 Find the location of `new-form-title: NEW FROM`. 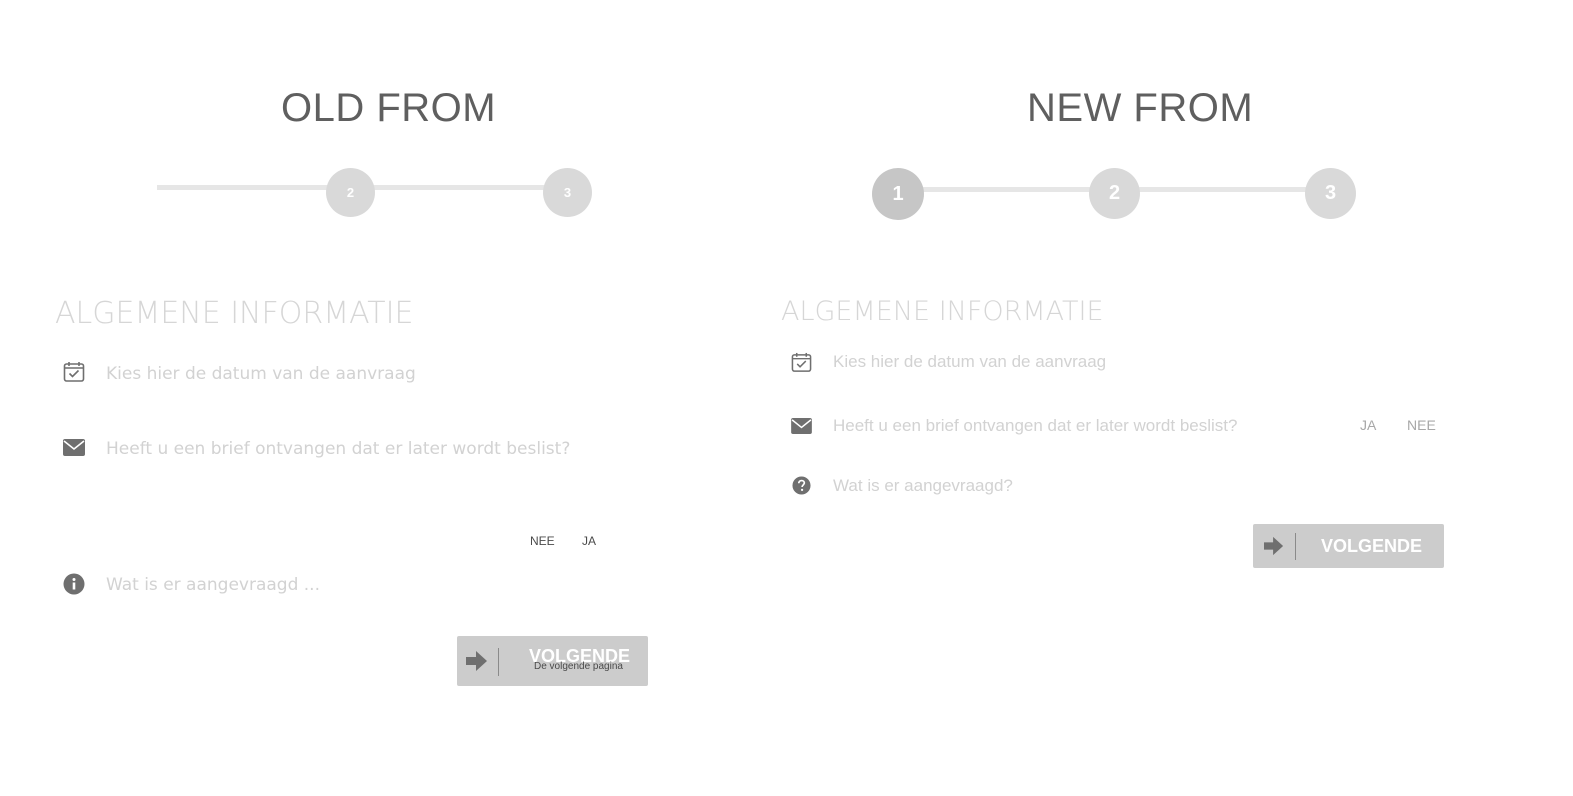

new-form-title: NEW FROM is located at coordinates (1140, 108).